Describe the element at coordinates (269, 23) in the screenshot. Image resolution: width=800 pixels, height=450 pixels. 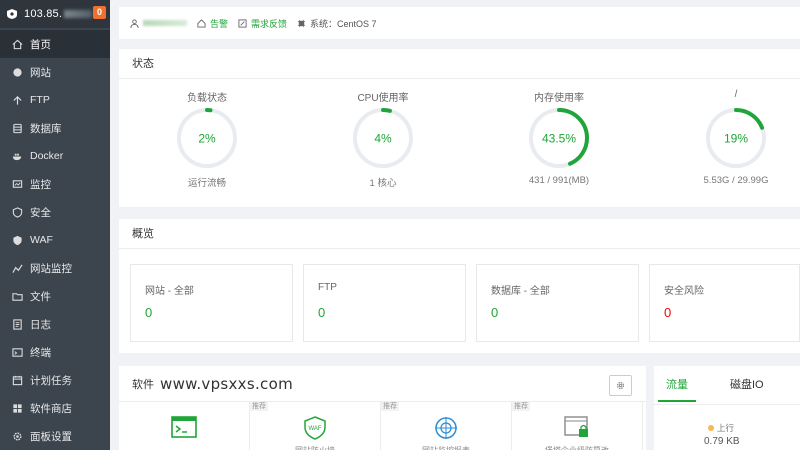
I see `feedback-label: 需求反馈` at that location.